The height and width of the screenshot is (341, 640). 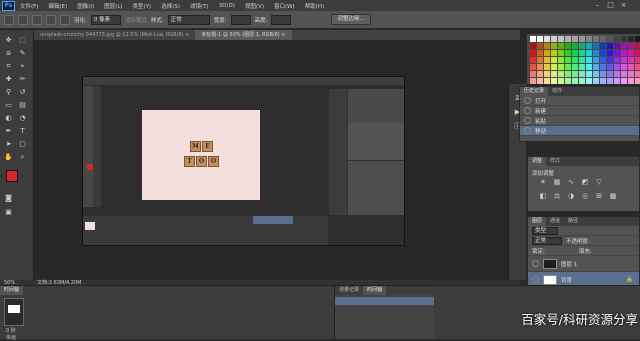 I want to click on black-white-icon: ◑, so click(x=571, y=196).